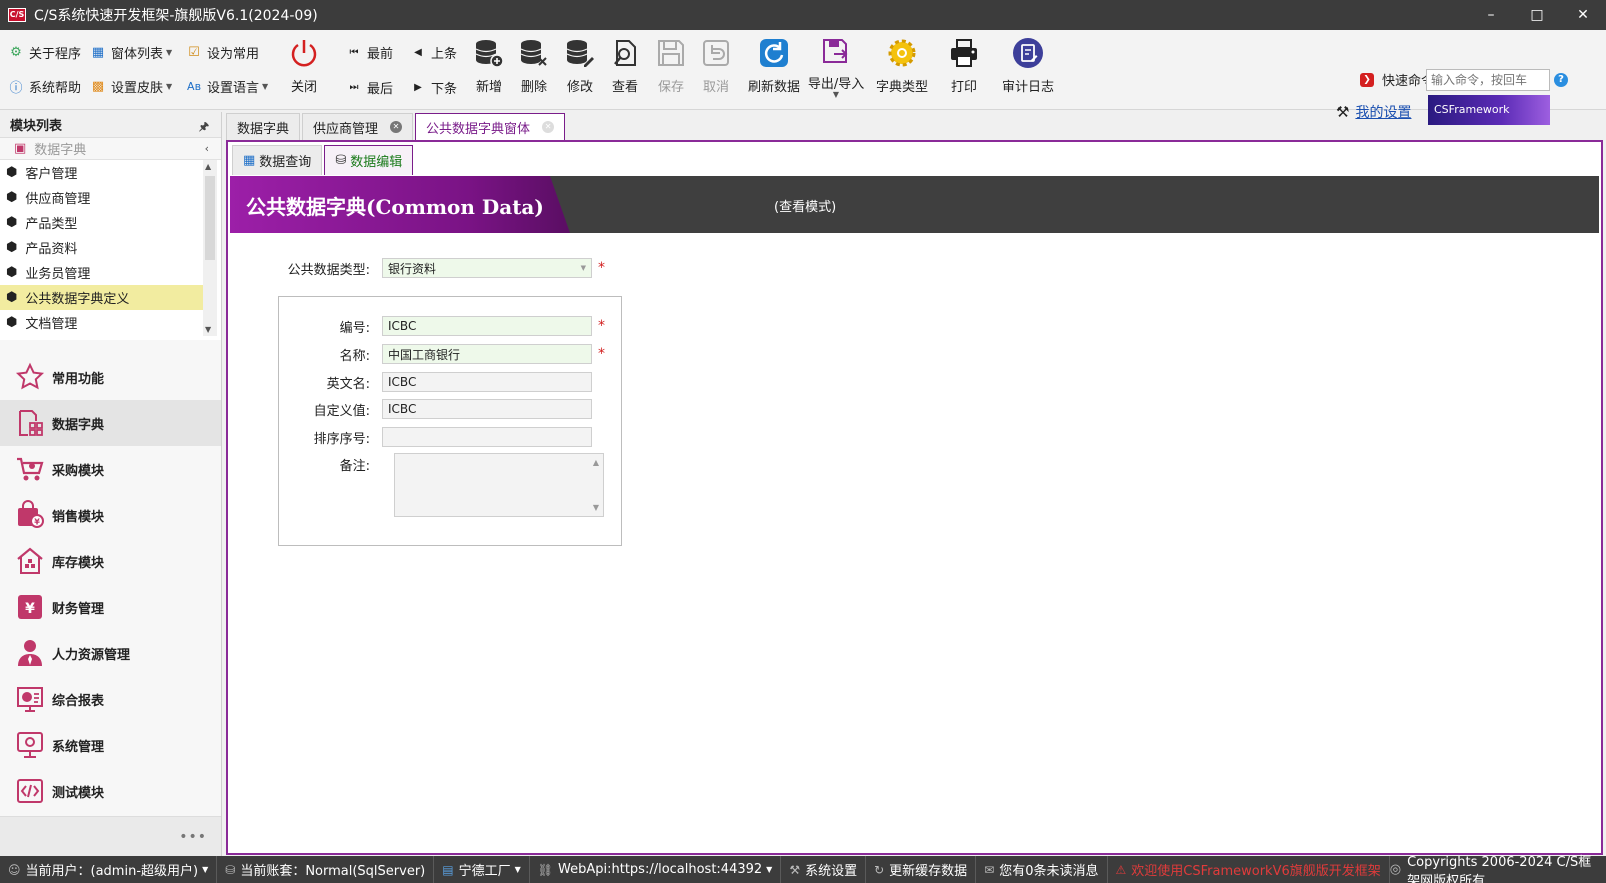  Describe the element at coordinates (131, 86) in the screenshot. I see `set-skin-button: ▩ 设置皮肤 ▼` at that location.